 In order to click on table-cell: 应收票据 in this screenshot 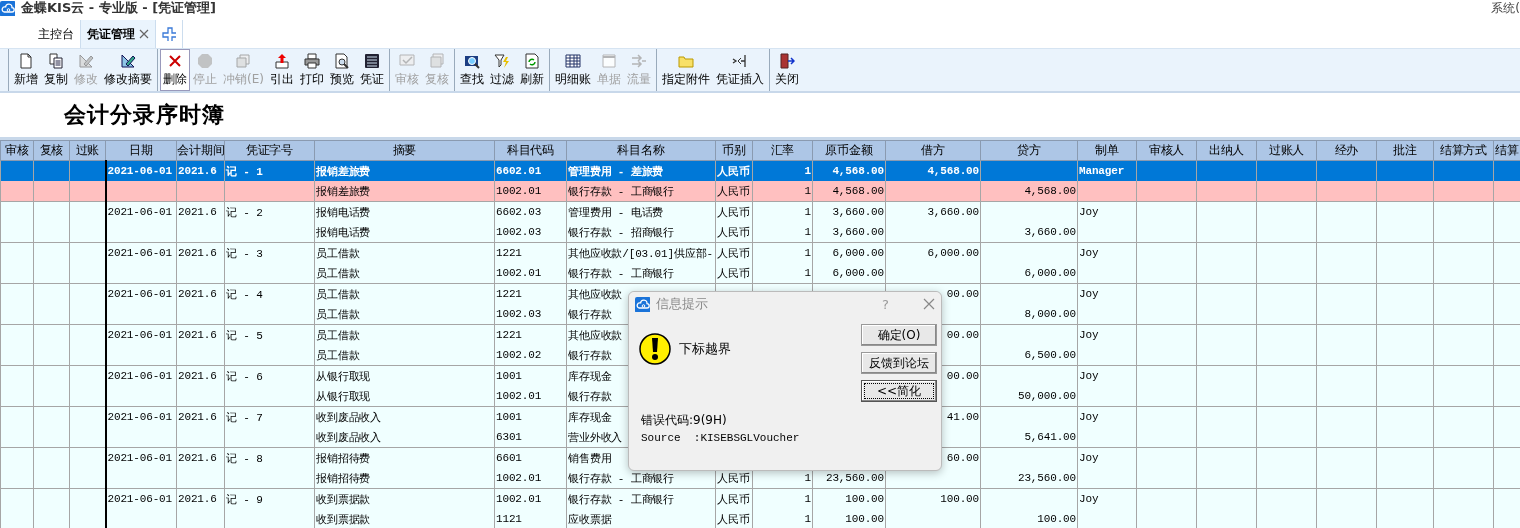, I will do `click(641, 518)`.